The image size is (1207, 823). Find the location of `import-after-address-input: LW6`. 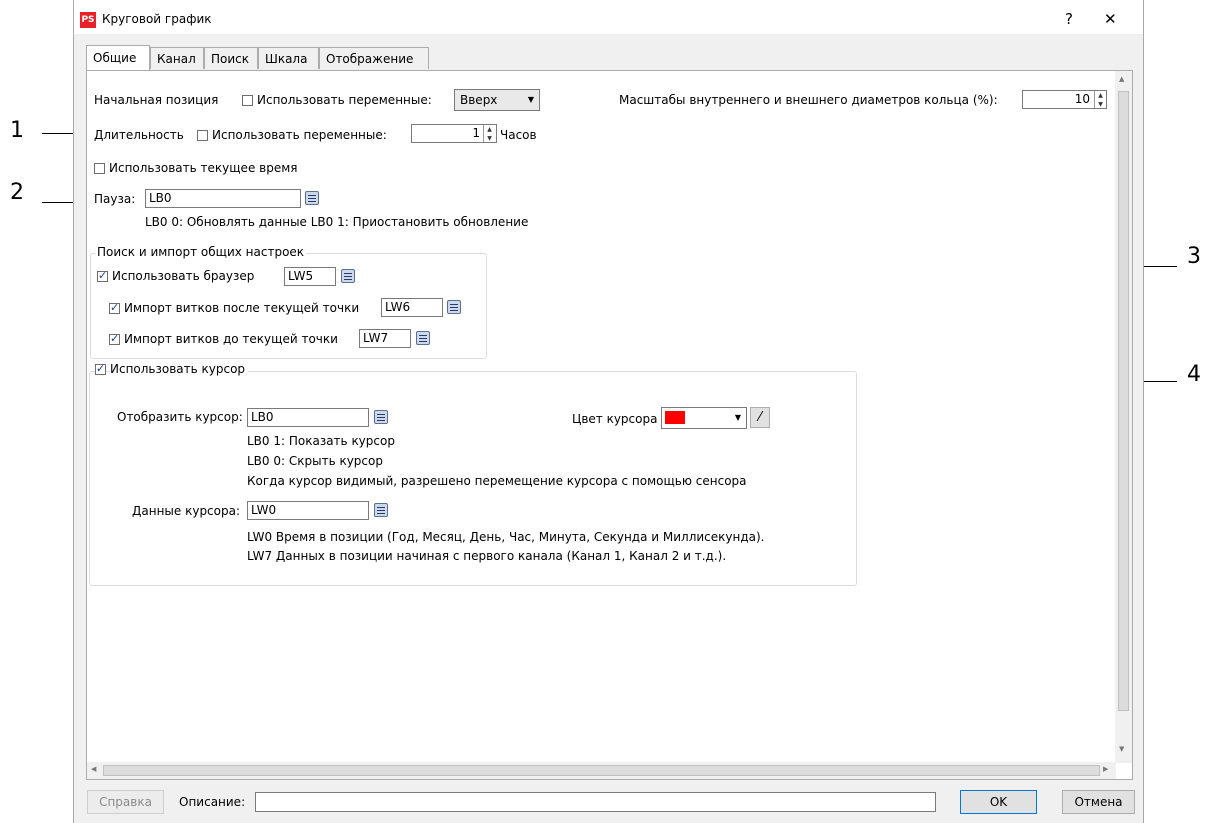

import-after-address-input: LW6 is located at coordinates (412, 307).